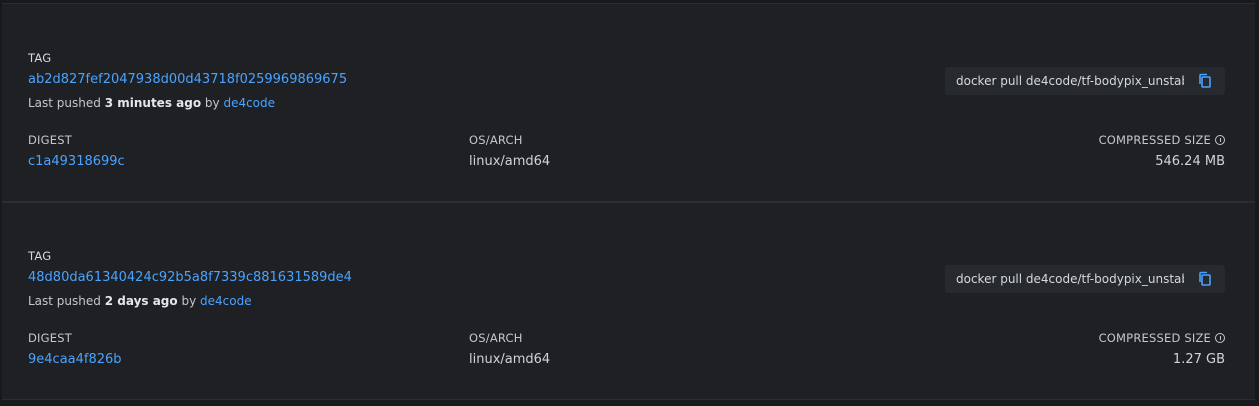 This screenshot has width=1259, height=406. I want to click on last-pushed-info: Last pushed 2 days ago by de4code, so click(140, 301).